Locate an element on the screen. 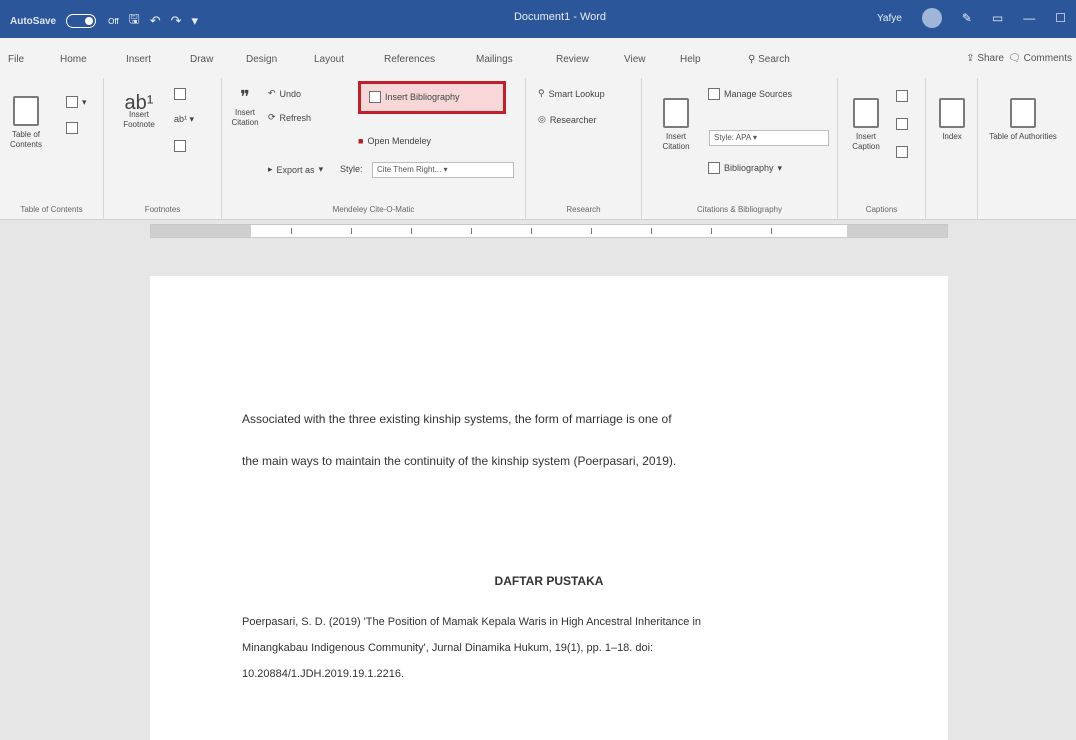 The height and width of the screenshot is (740, 1076). citation-icon is located at coordinates (676, 113).